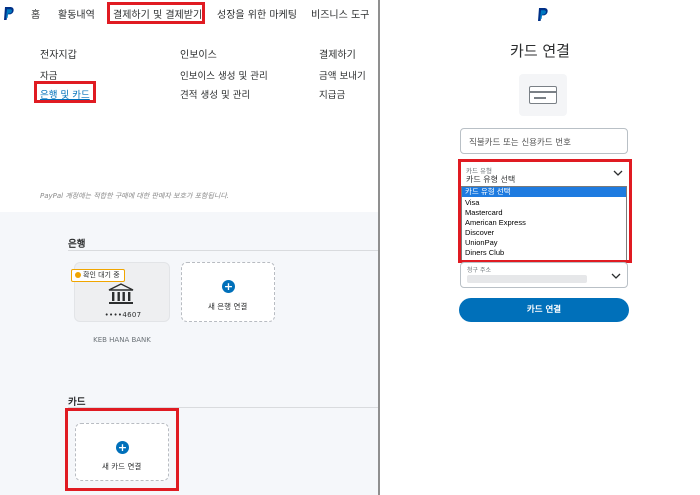 Image resolution: width=700 pixels, height=495 pixels. I want to click on nav-marketing: 성장을 위한 마케팅, so click(257, 13).